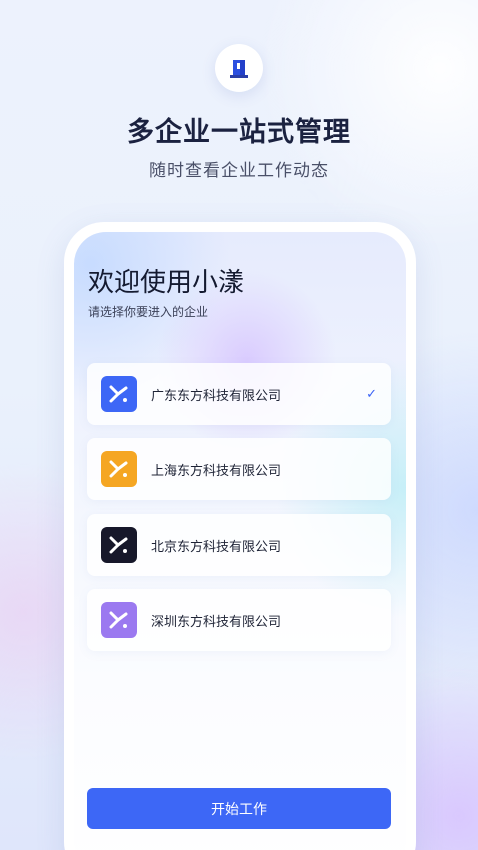 The width and height of the screenshot is (478, 850). I want to click on page-title: 多企业一站式管理, so click(239, 132).